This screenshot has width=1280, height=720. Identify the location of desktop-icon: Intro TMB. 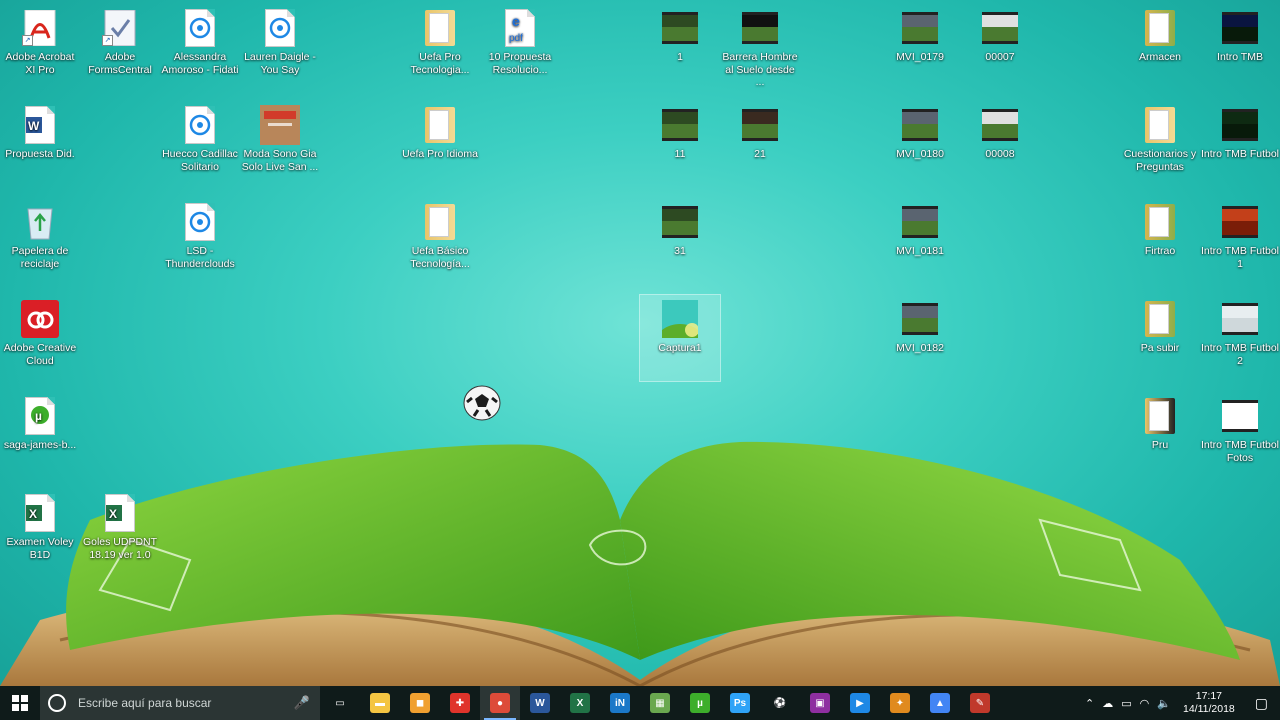
(1240, 47).